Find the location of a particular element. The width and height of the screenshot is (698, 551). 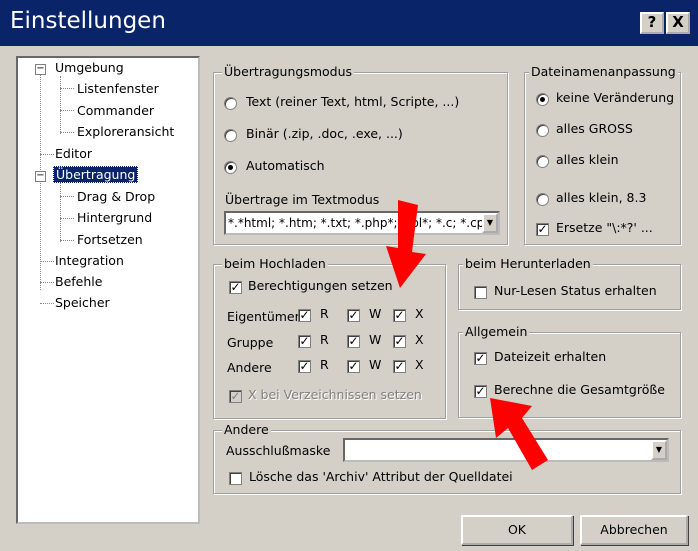

replace-checkbox: ✓ is located at coordinates (542, 229).